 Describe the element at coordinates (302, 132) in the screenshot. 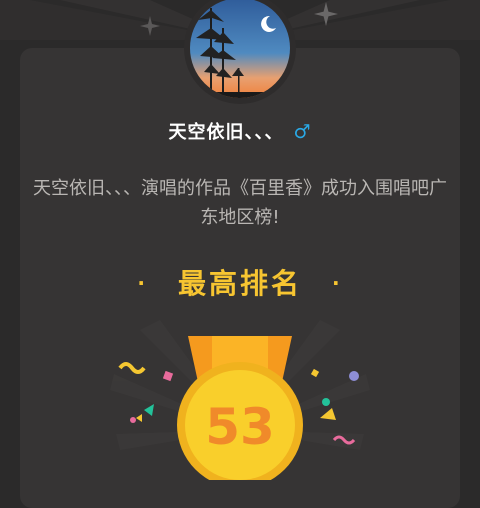

I see `gender-male-icon: ♂` at that location.